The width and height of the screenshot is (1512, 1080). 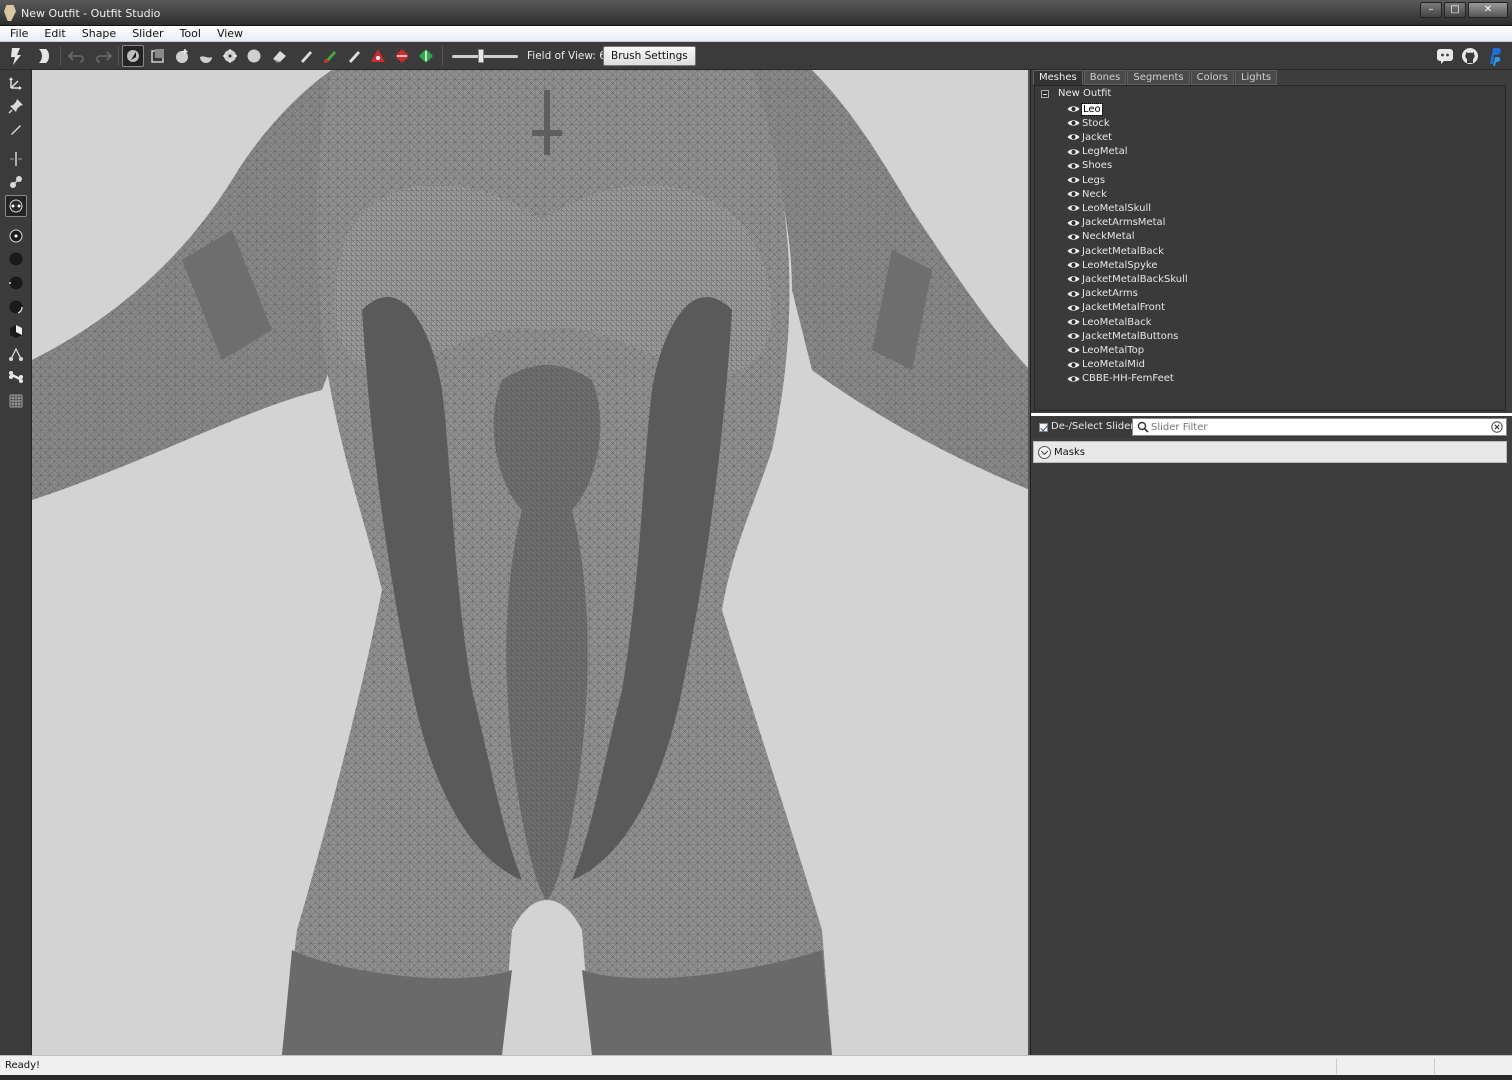 What do you see at coordinates (16, 159) in the screenshot?
I see `mirror-x-icon` at bounding box center [16, 159].